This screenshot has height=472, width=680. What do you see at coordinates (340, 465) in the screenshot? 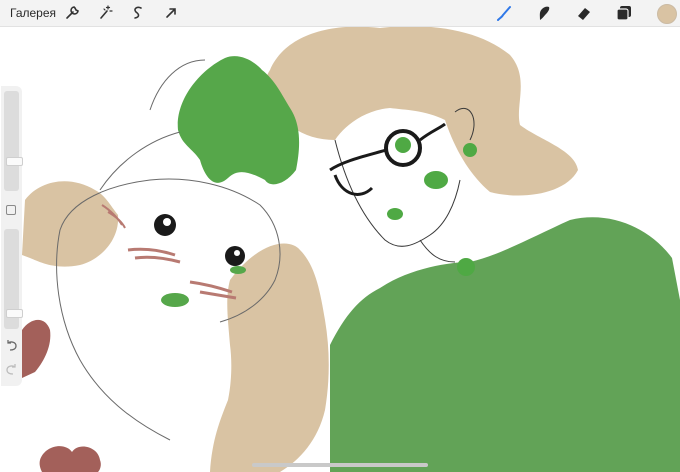
I see `home-indicator` at bounding box center [340, 465].